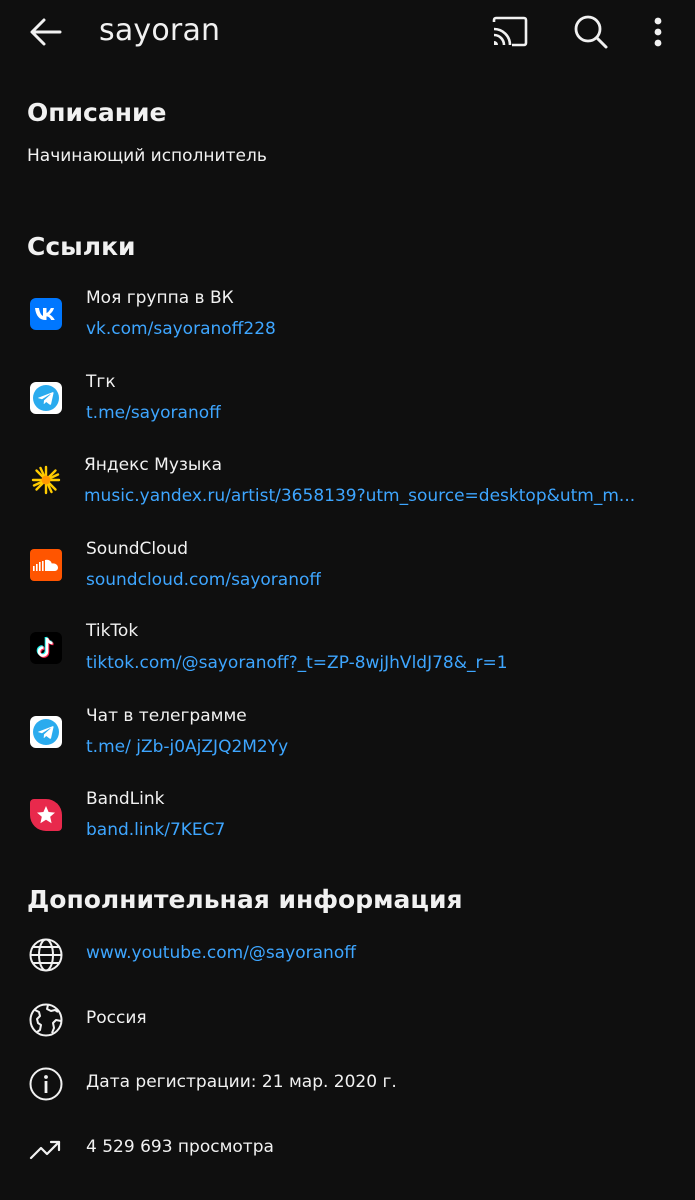 This screenshot has height=1200, width=695. What do you see at coordinates (347, 33) in the screenshot?
I see `top-app-bar: sayoran` at bounding box center [347, 33].